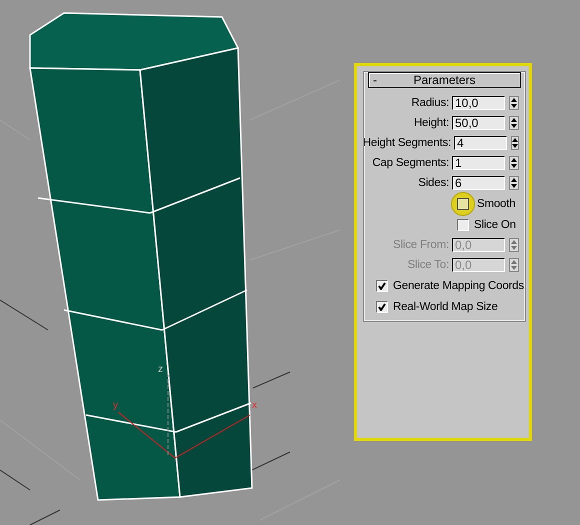  Describe the element at coordinates (478, 123) in the screenshot. I see `number-field: 50,0` at that location.